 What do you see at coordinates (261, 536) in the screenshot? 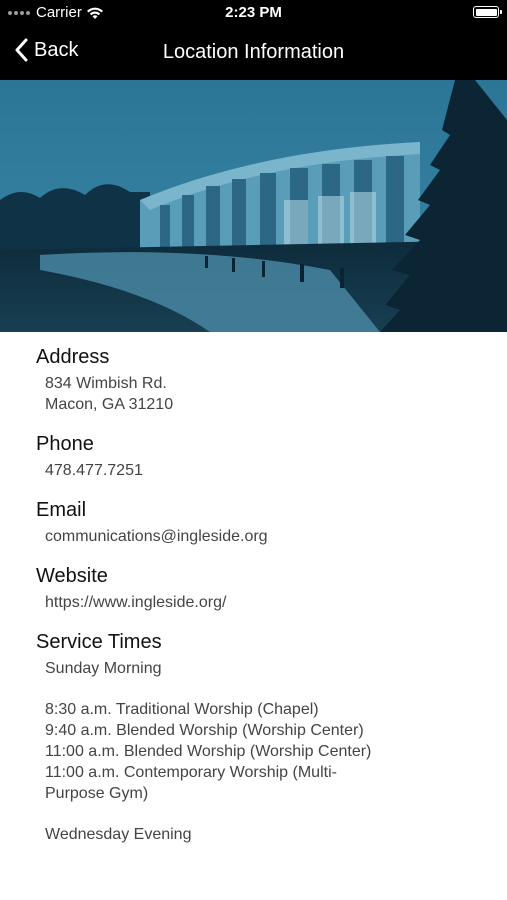
I see `email-address: communications@ingleside.org` at bounding box center [261, 536].